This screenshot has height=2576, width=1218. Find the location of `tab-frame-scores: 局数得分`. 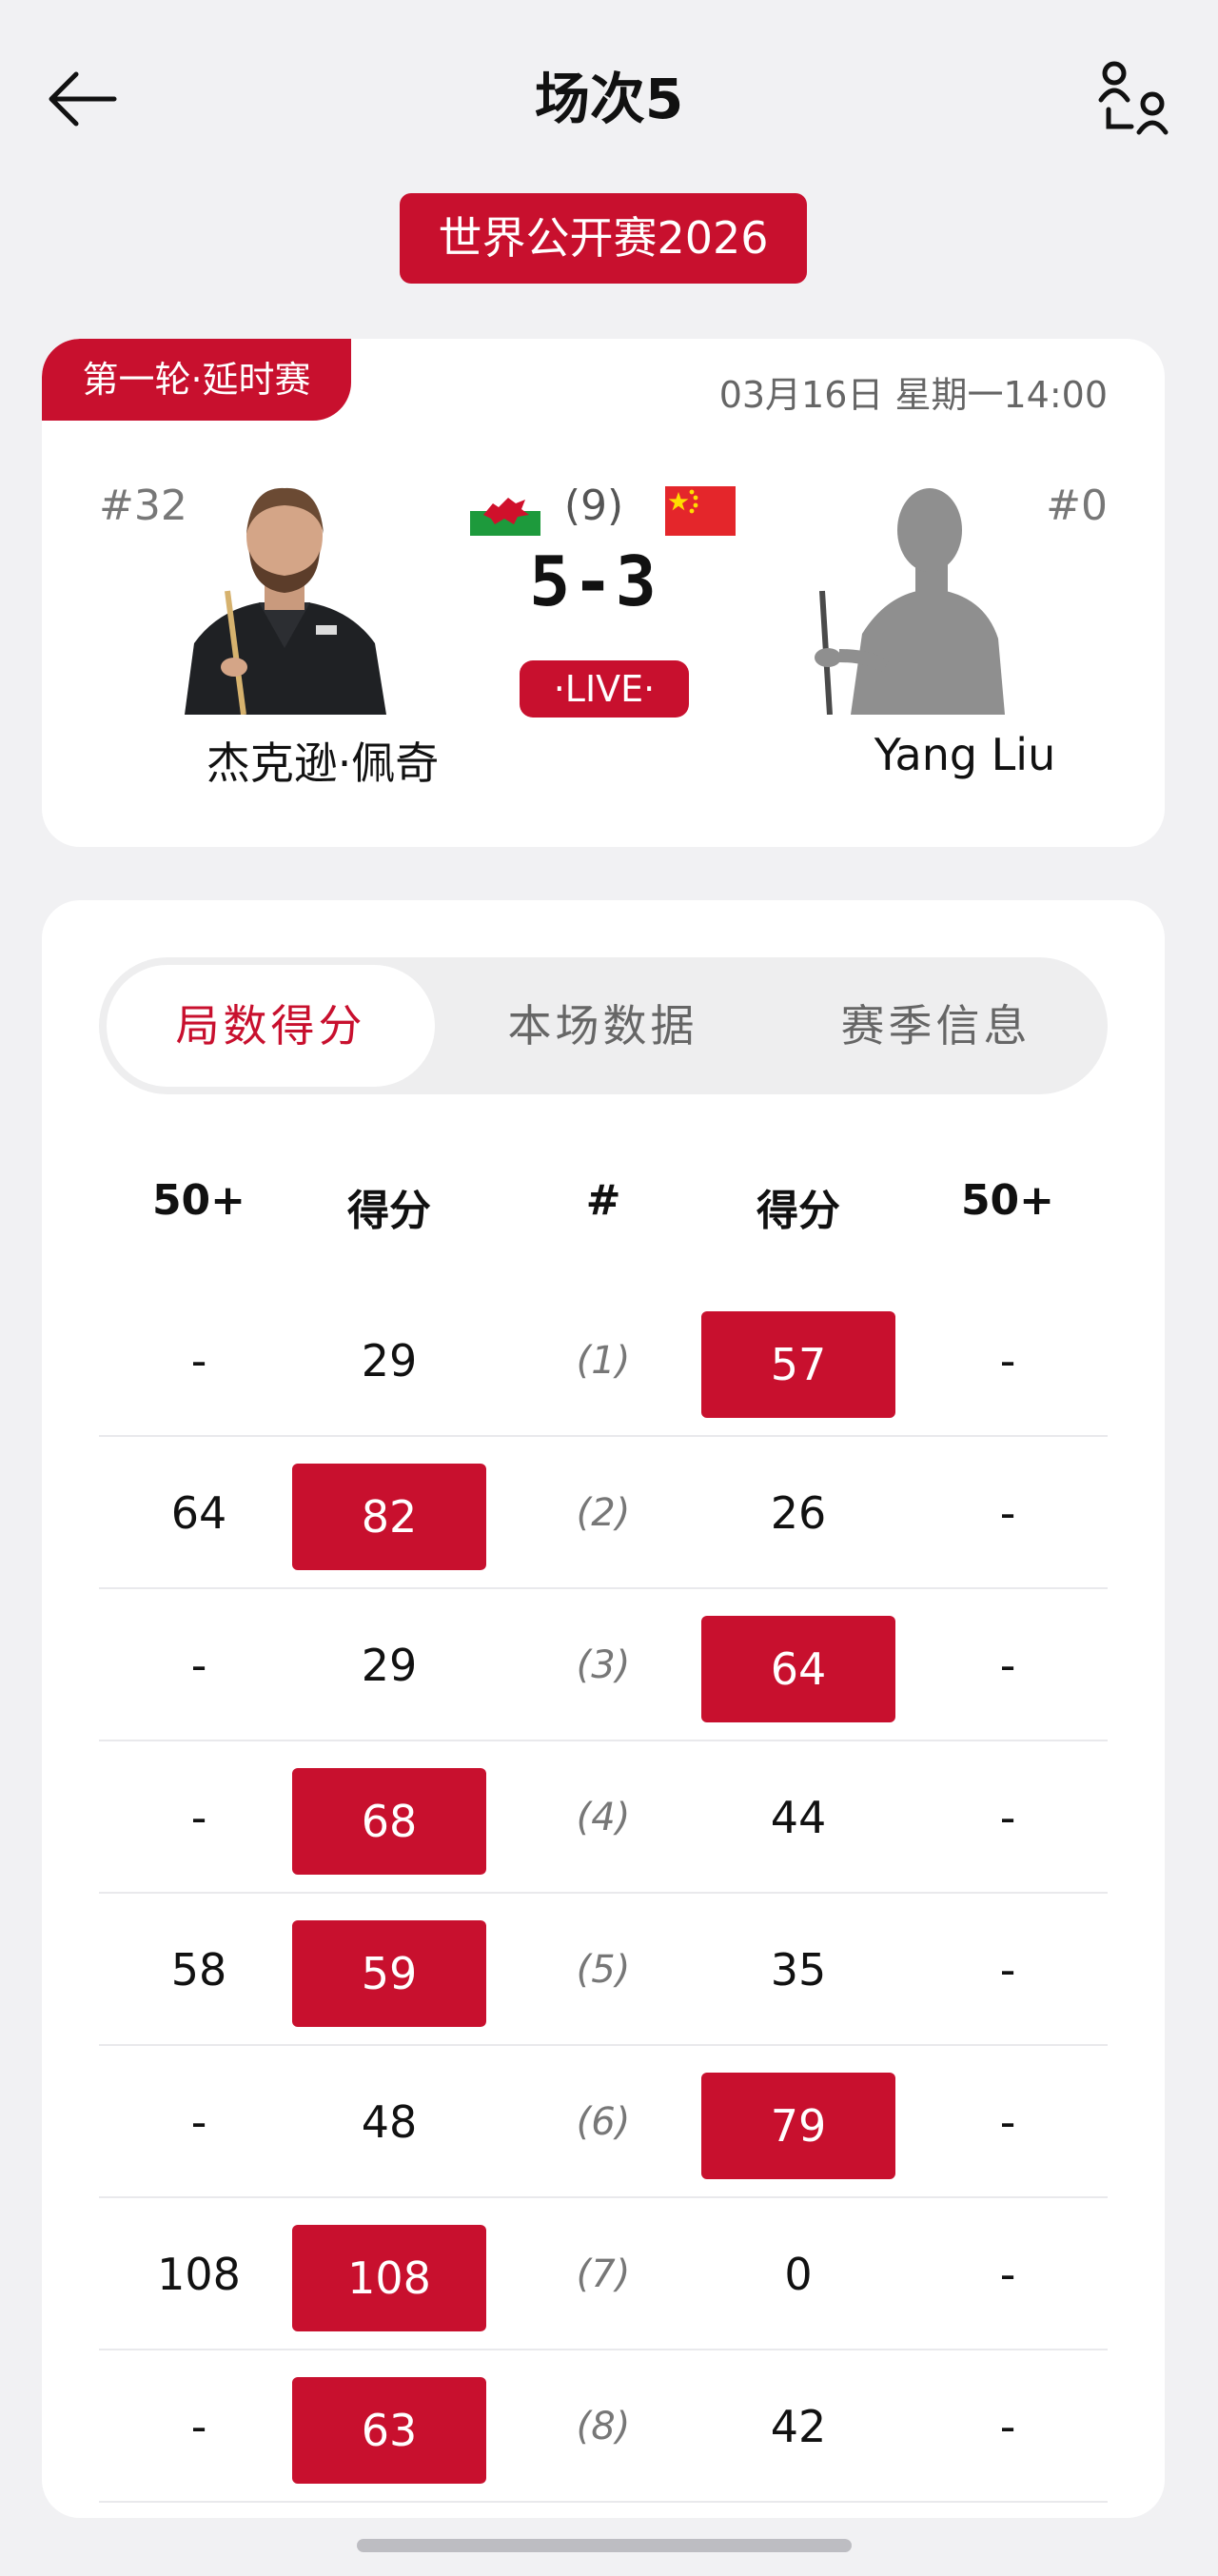

tab-frame-scores: 局数得分 is located at coordinates (271, 1026).